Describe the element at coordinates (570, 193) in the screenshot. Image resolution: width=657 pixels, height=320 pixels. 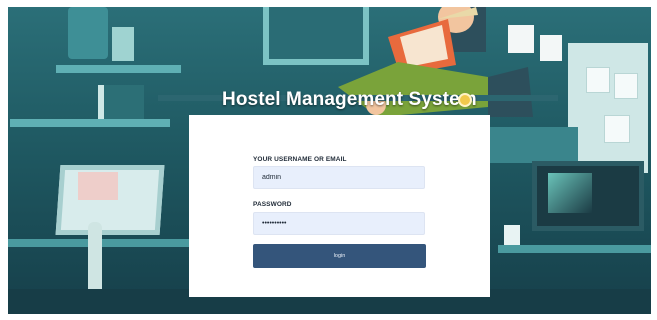
I see `monitor-glow` at that location.